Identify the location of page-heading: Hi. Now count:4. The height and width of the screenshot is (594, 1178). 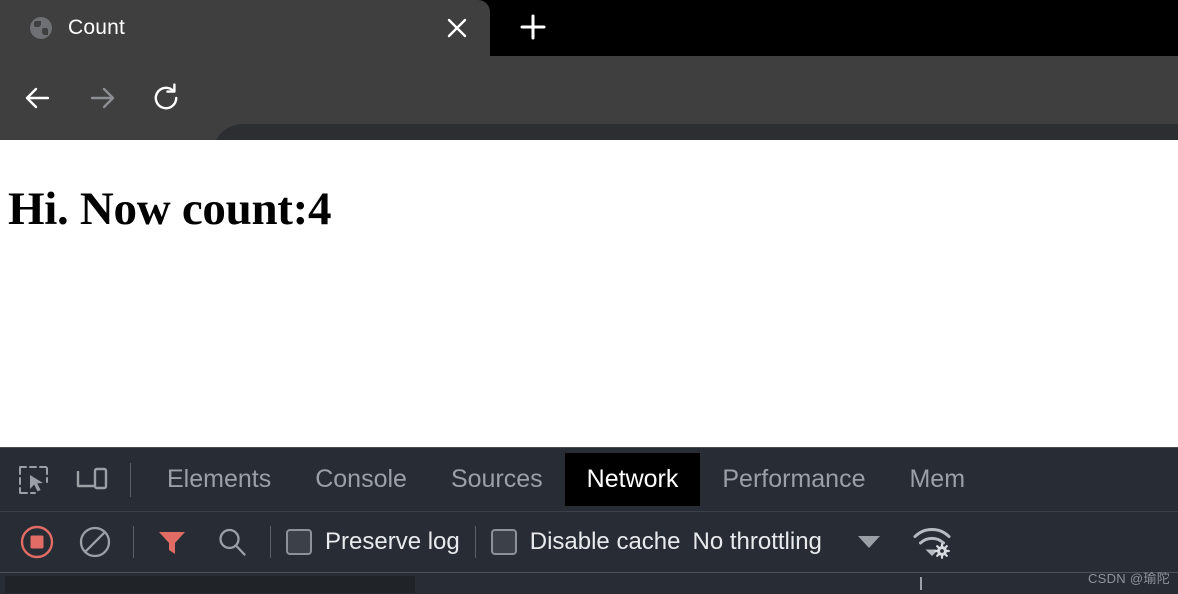
(170, 209).